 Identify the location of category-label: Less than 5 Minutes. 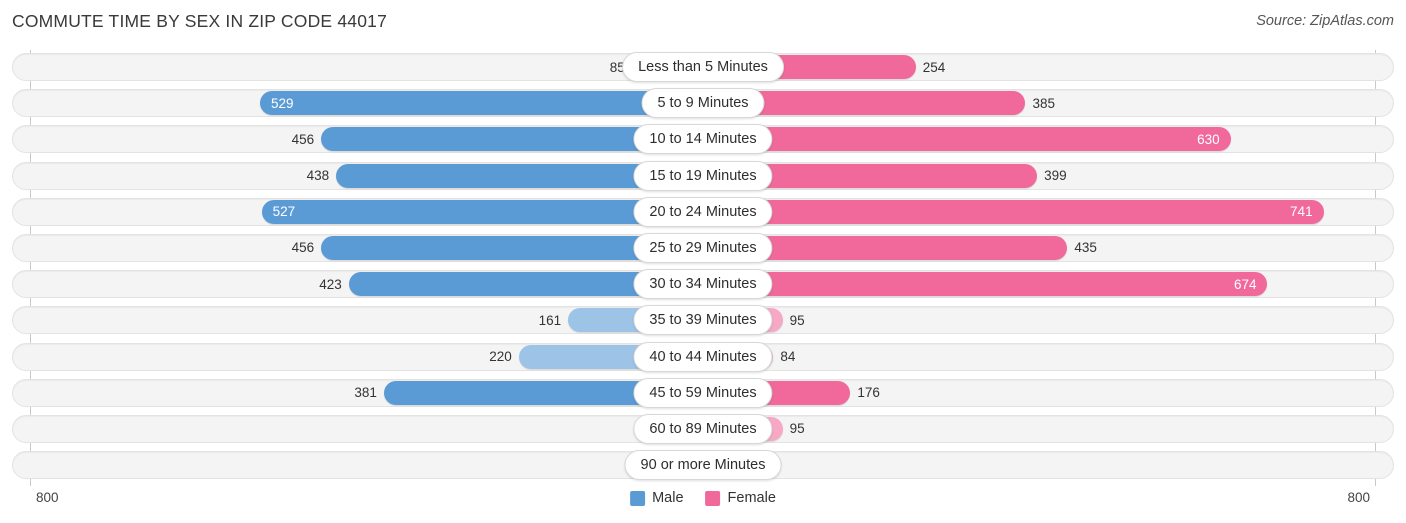
(703, 67).